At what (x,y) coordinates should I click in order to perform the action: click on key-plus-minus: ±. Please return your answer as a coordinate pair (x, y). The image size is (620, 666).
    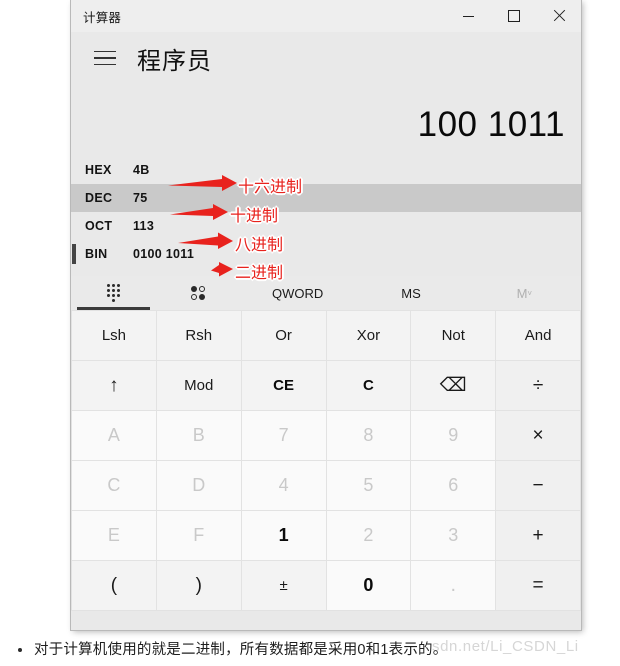
    Looking at the image, I should click on (283, 585).